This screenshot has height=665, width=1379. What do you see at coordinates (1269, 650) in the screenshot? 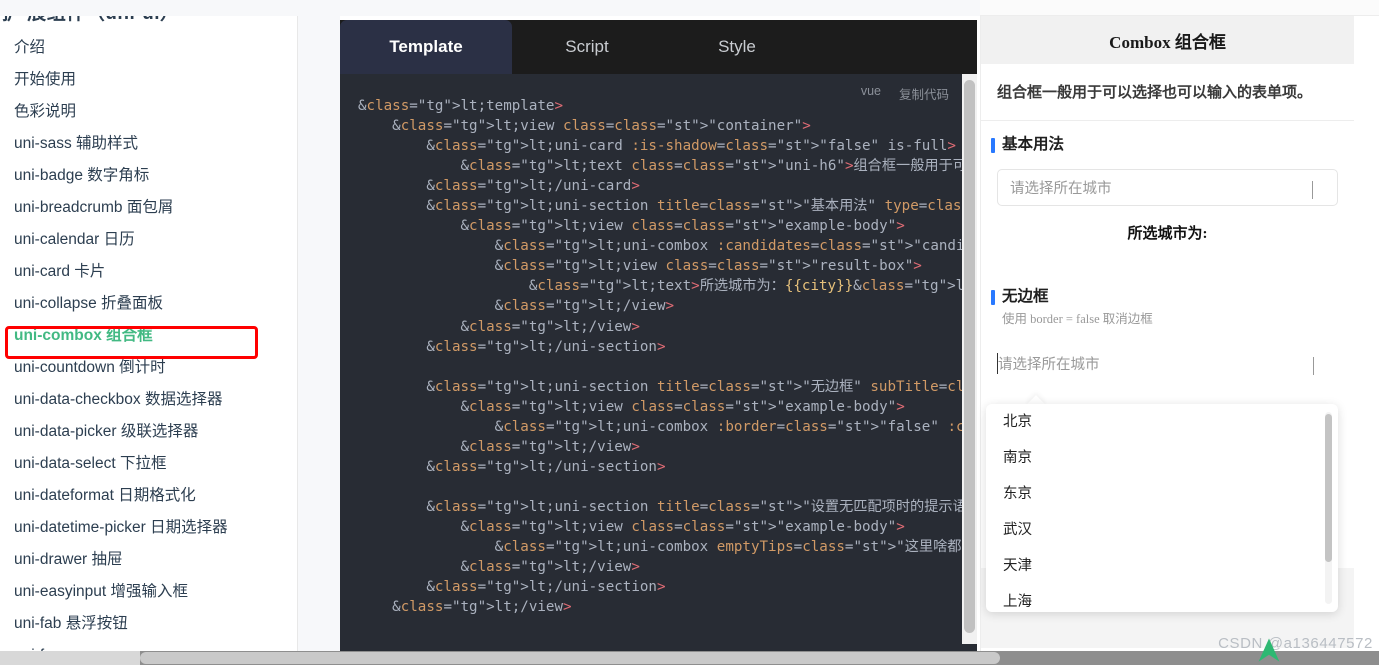
I see `mouse-cursor-icon` at bounding box center [1269, 650].